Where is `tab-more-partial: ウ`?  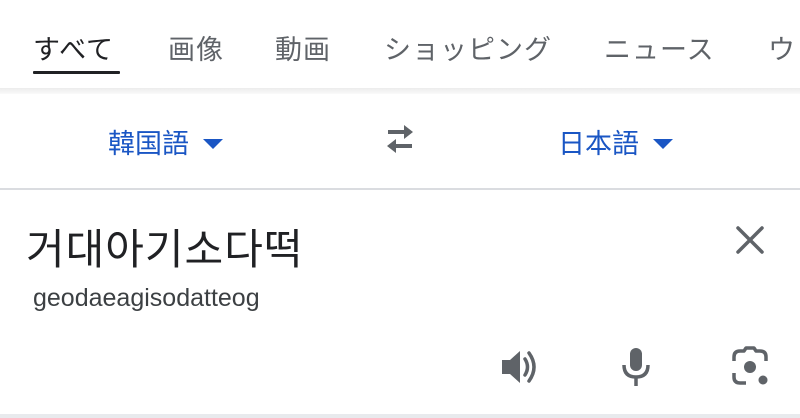 tab-more-partial: ウ is located at coordinates (782, 47).